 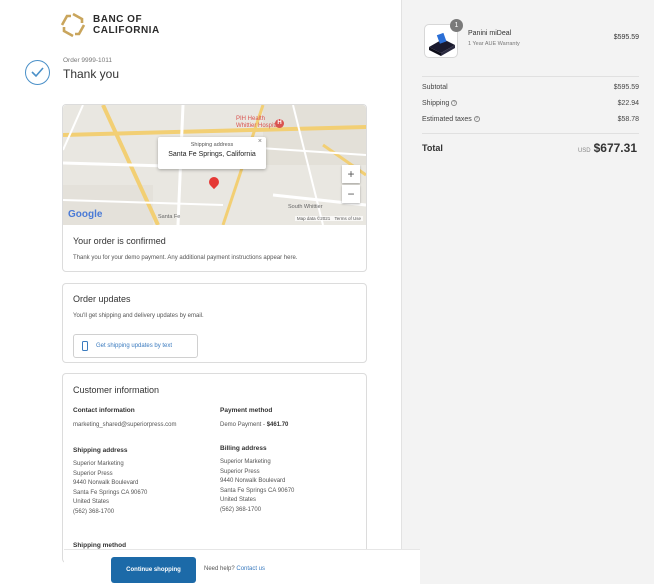 I want to click on bank-logo-text: BANC OF CALIFORNIA, so click(x=126, y=25).